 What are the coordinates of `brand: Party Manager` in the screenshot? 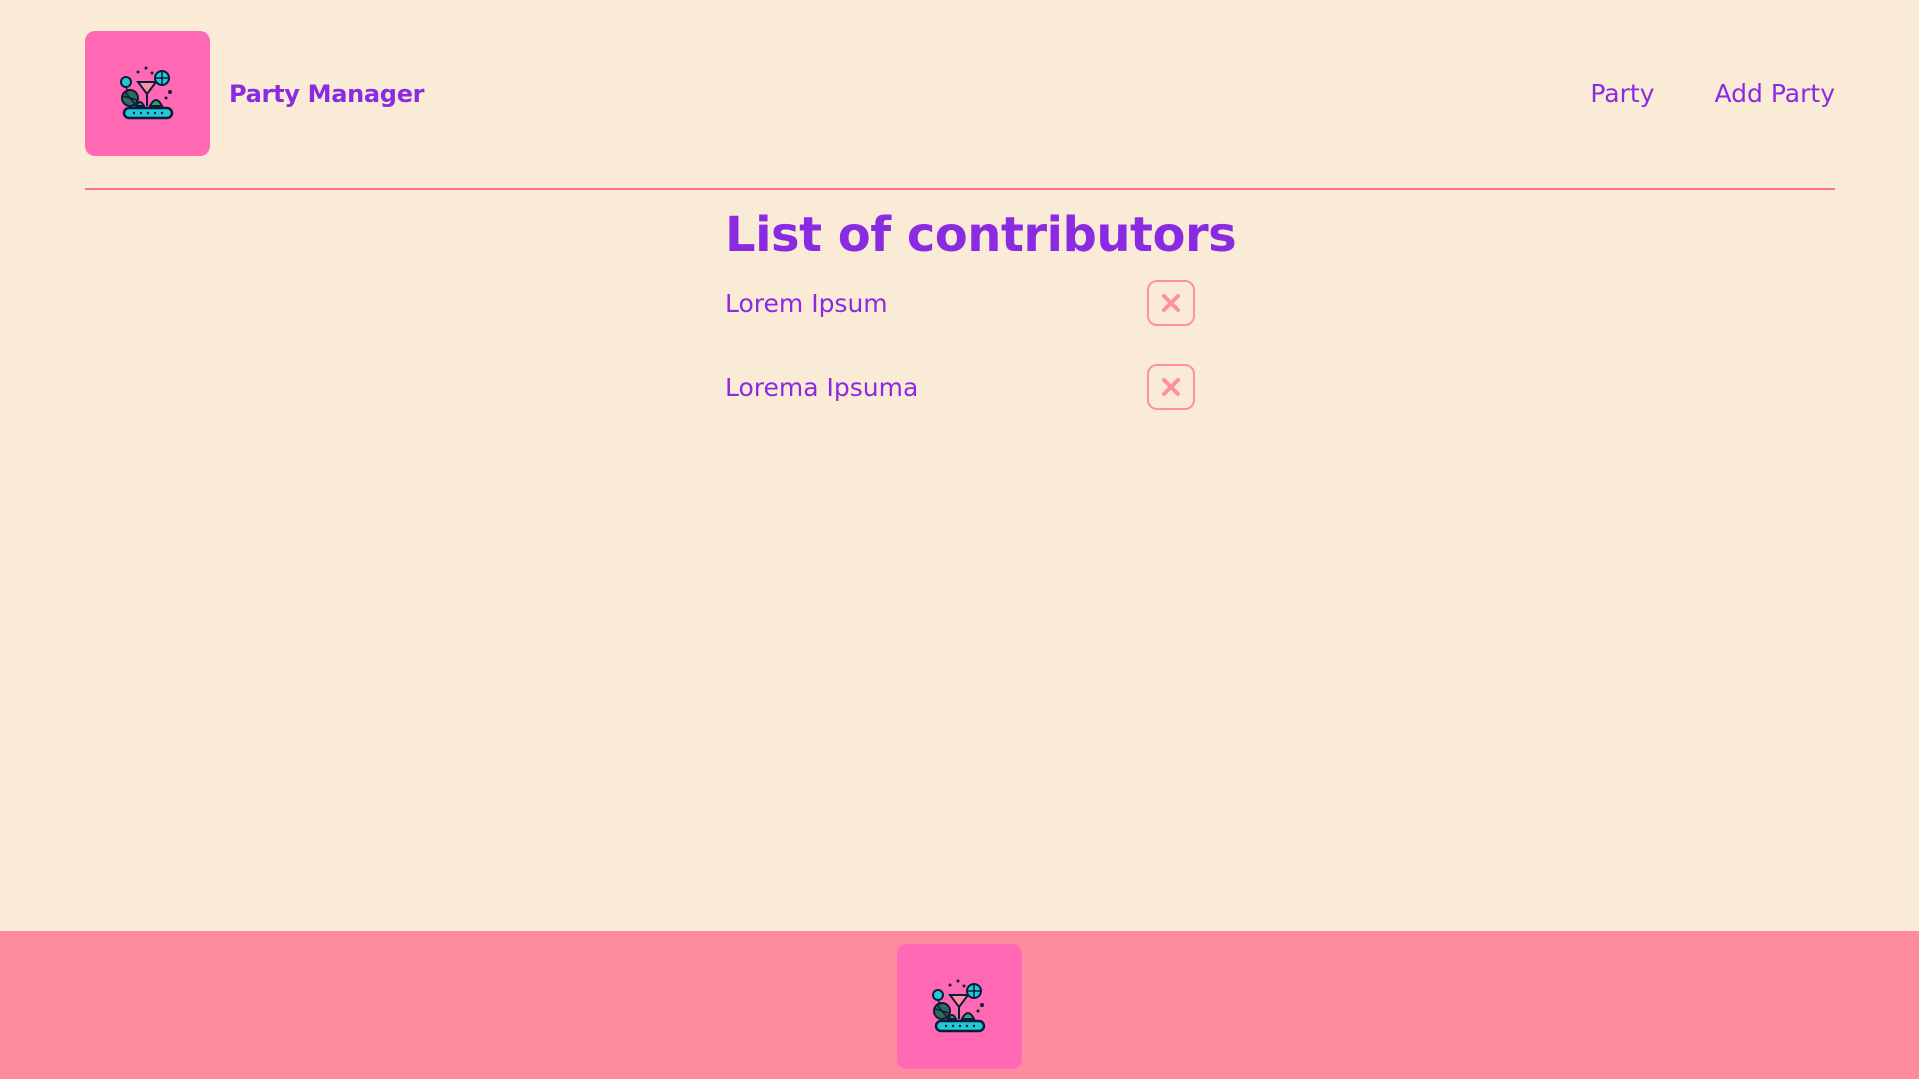 It's located at (255, 93).